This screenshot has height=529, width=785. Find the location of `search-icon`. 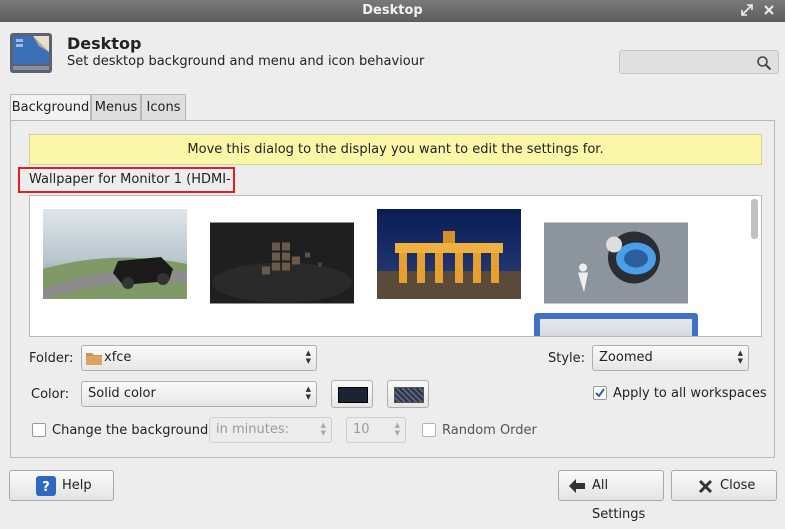

search-icon is located at coordinates (764, 63).